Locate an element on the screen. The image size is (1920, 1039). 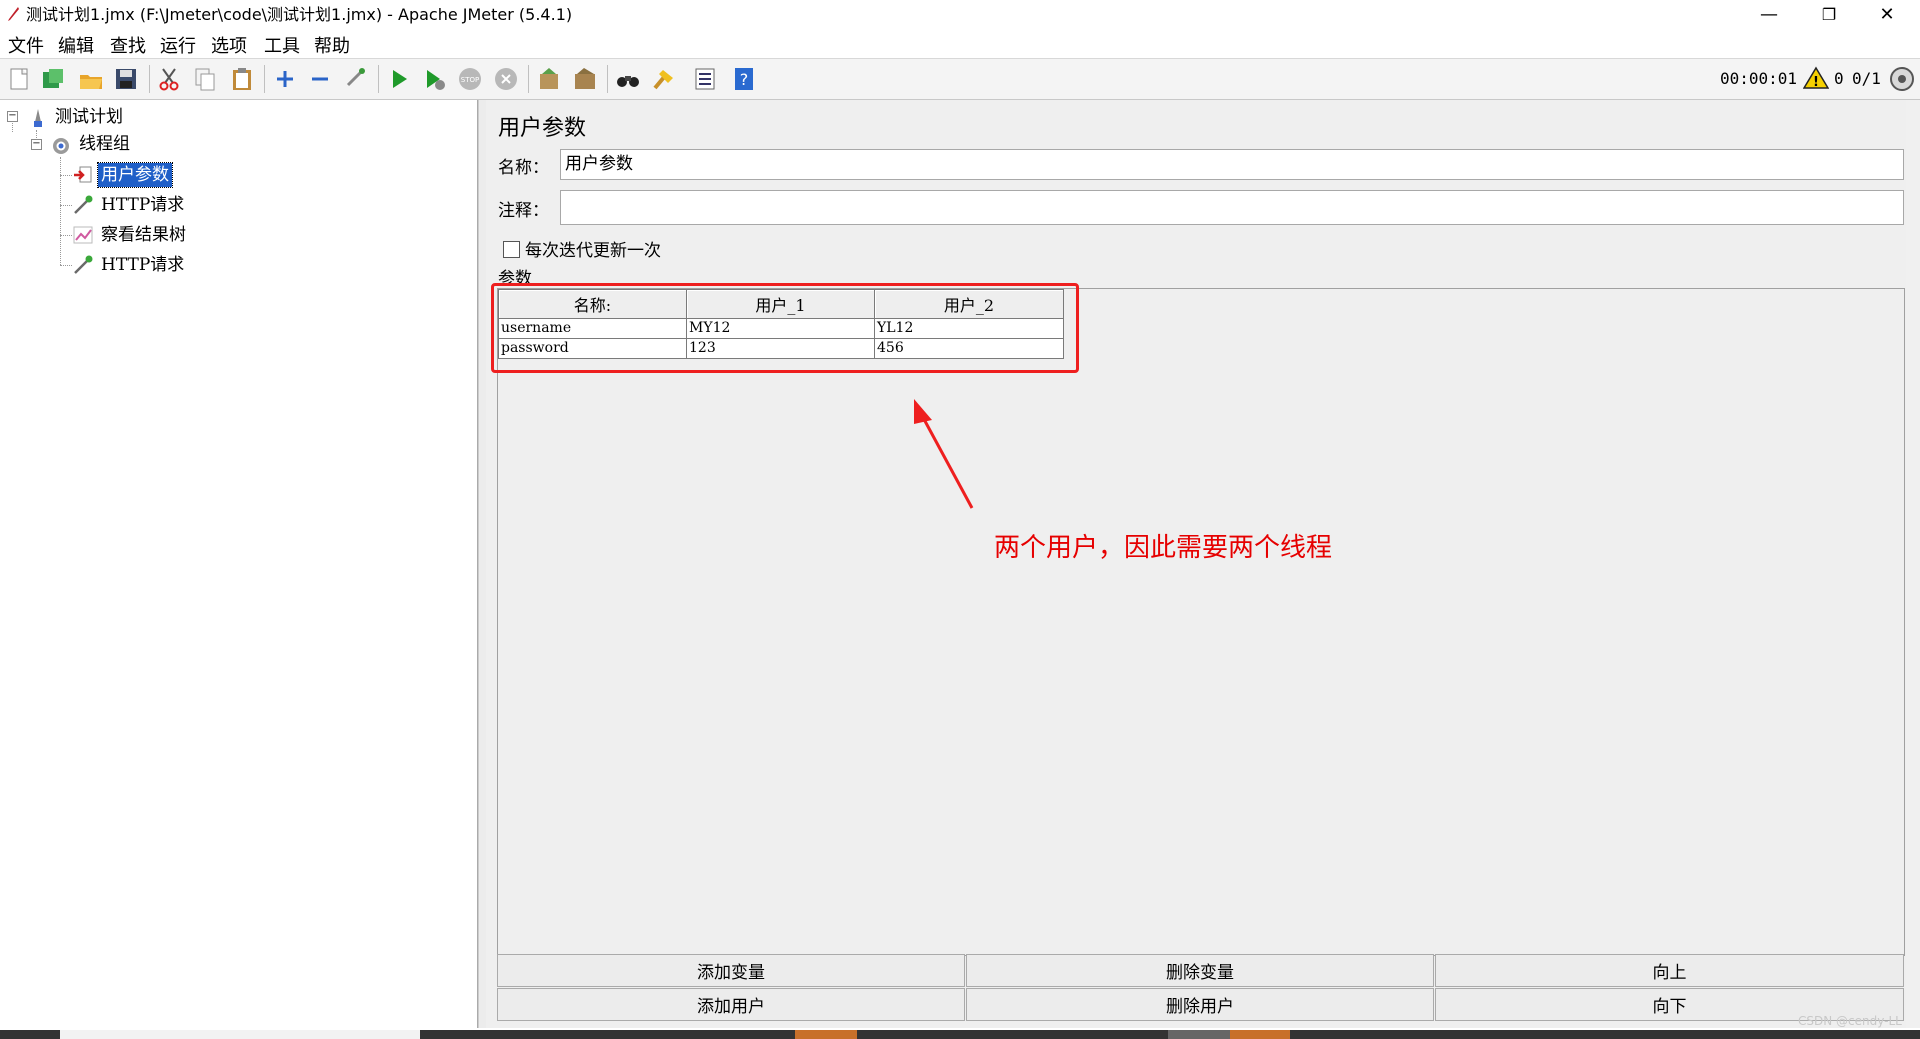
cut-icon is located at coordinates (169, 79).